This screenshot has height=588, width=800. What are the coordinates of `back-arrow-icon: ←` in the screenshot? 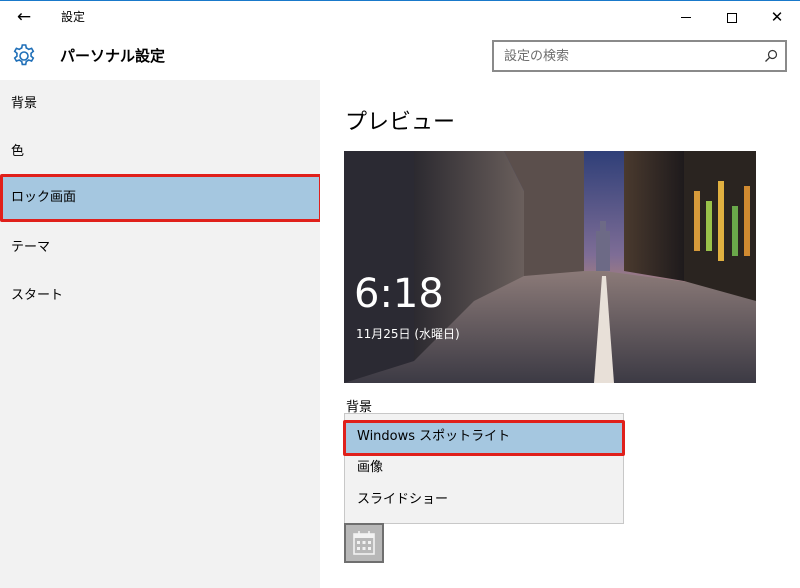 It's located at (24, 17).